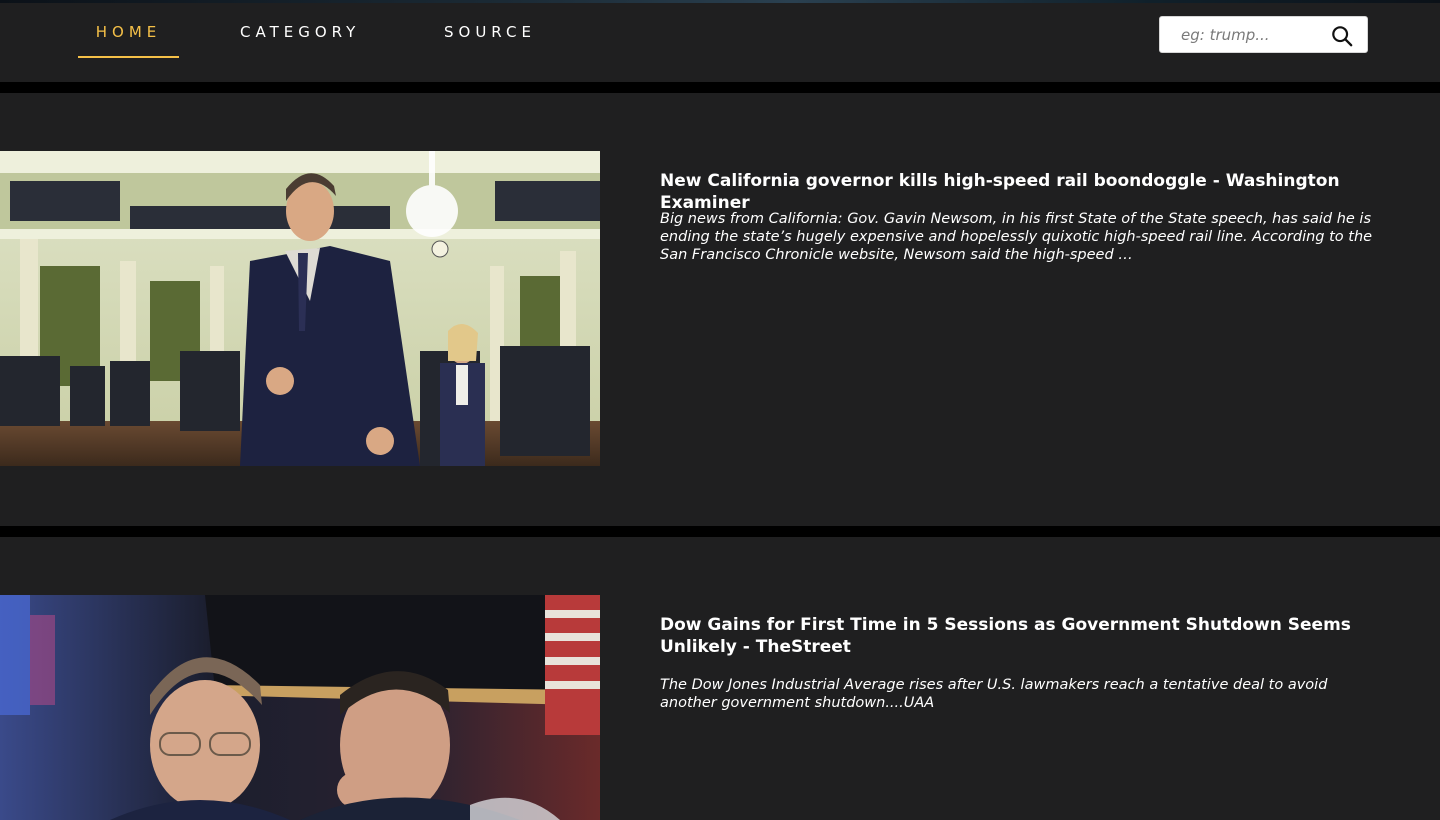 This screenshot has width=1440, height=820. What do you see at coordinates (128, 30) in the screenshot?
I see `nav-home: HOME` at bounding box center [128, 30].